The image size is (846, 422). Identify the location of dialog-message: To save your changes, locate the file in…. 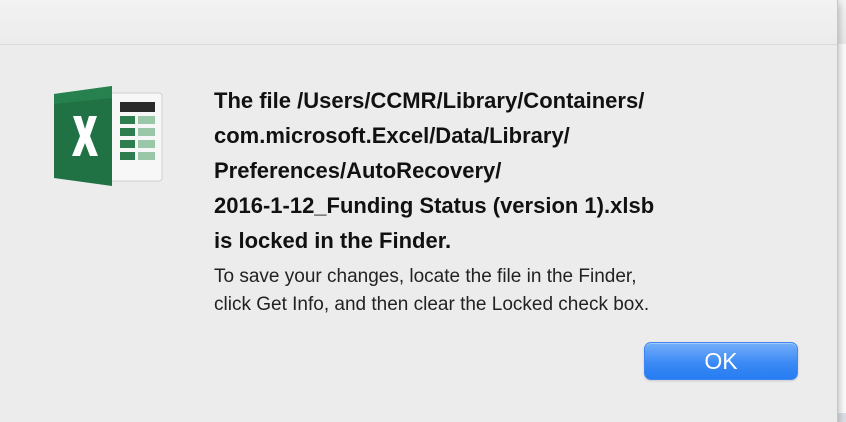
(432, 290).